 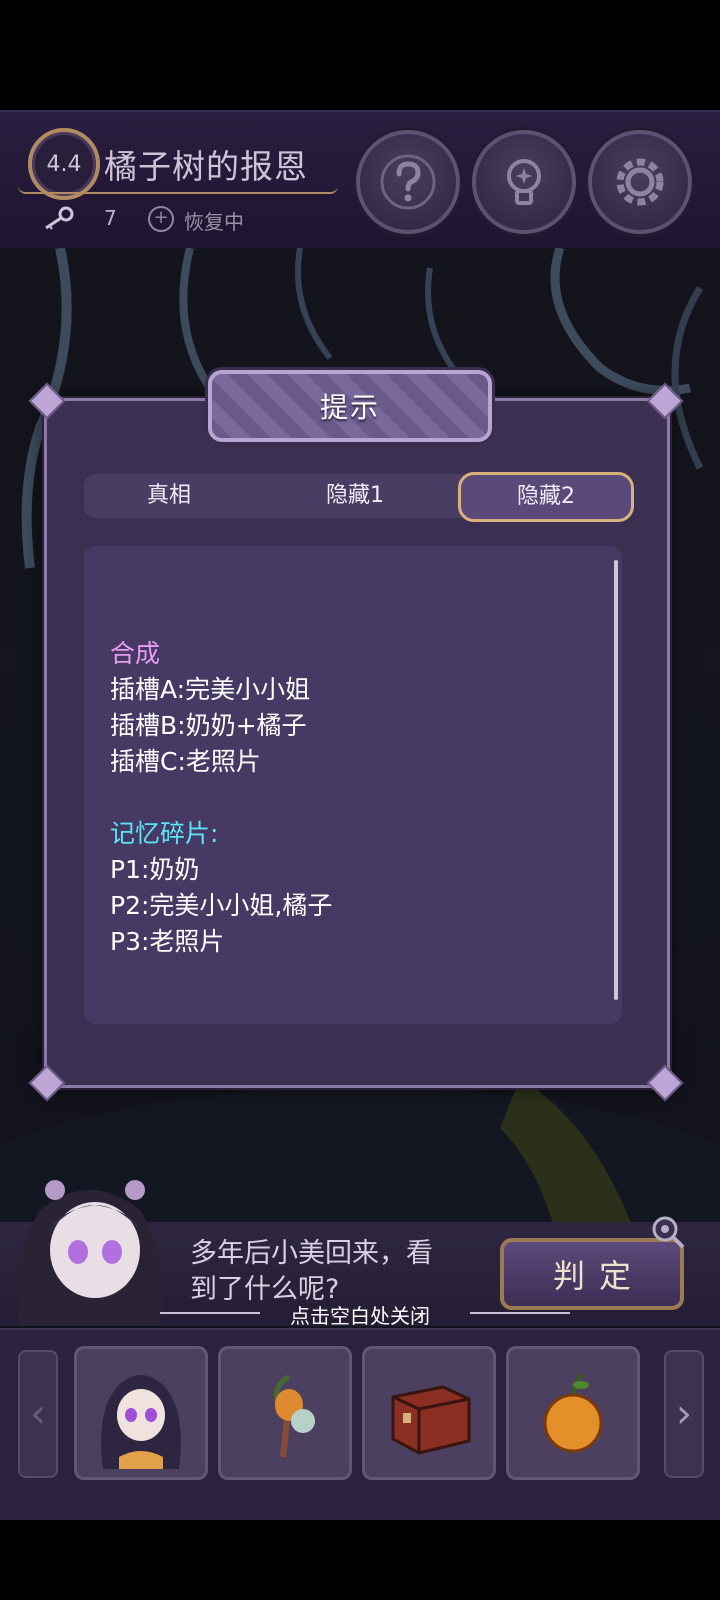 I want to click on orange-sprite-icon, so click(x=294, y=1416).